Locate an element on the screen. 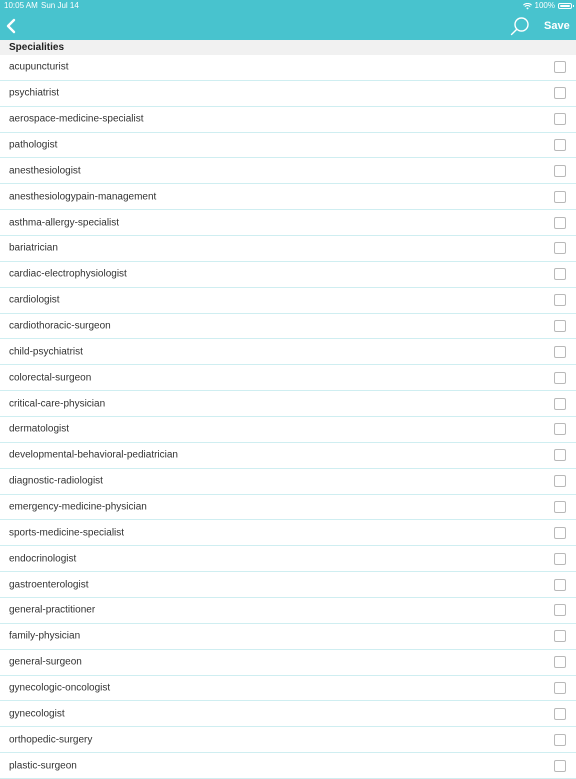 This screenshot has width=576, height=779. section-header: Specialities is located at coordinates (288, 47).